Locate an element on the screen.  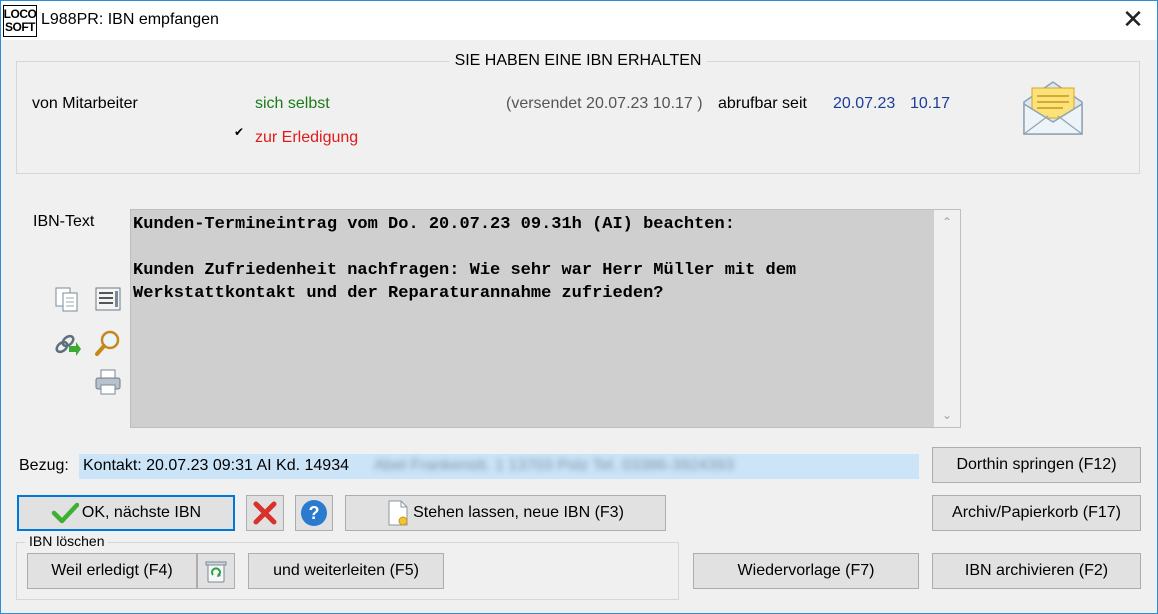
weiterleiten-button: und weiterleiten (F5) is located at coordinates (346, 571).